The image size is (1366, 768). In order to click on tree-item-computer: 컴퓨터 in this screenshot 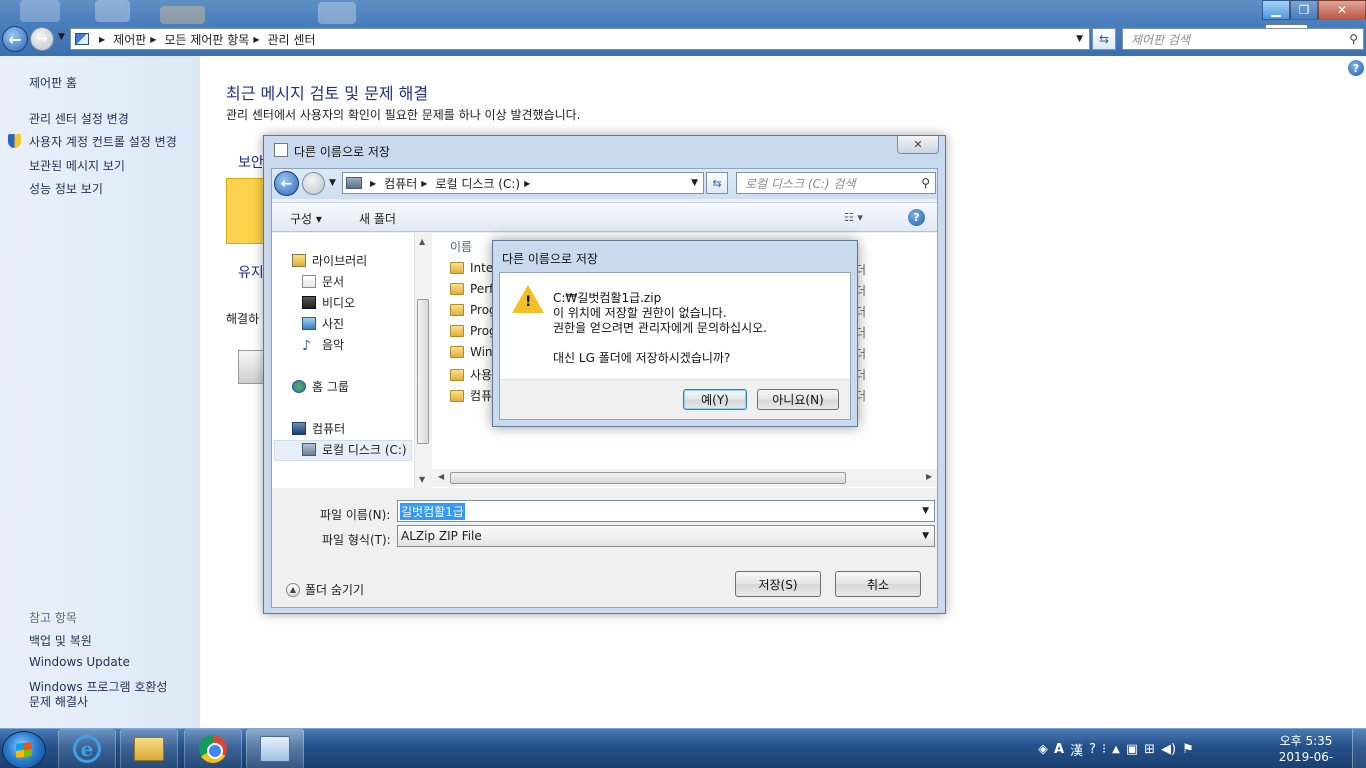, I will do `click(318, 428)`.